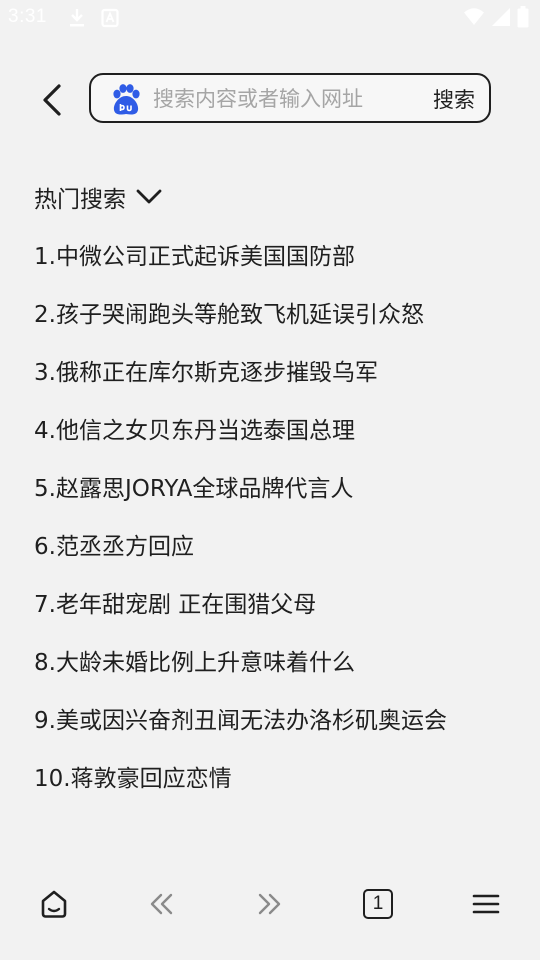 This screenshot has height=960, width=540. What do you see at coordinates (240, 493) in the screenshot?
I see `hot-search-item: 5.赵露思JORYA全球品牌代言人` at bounding box center [240, 493].